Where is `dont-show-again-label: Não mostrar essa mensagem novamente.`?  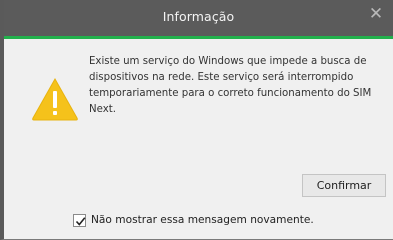 dont-show-again-label: Não mostrar essa mensagem novamente. is located at coordinates (202, 220).